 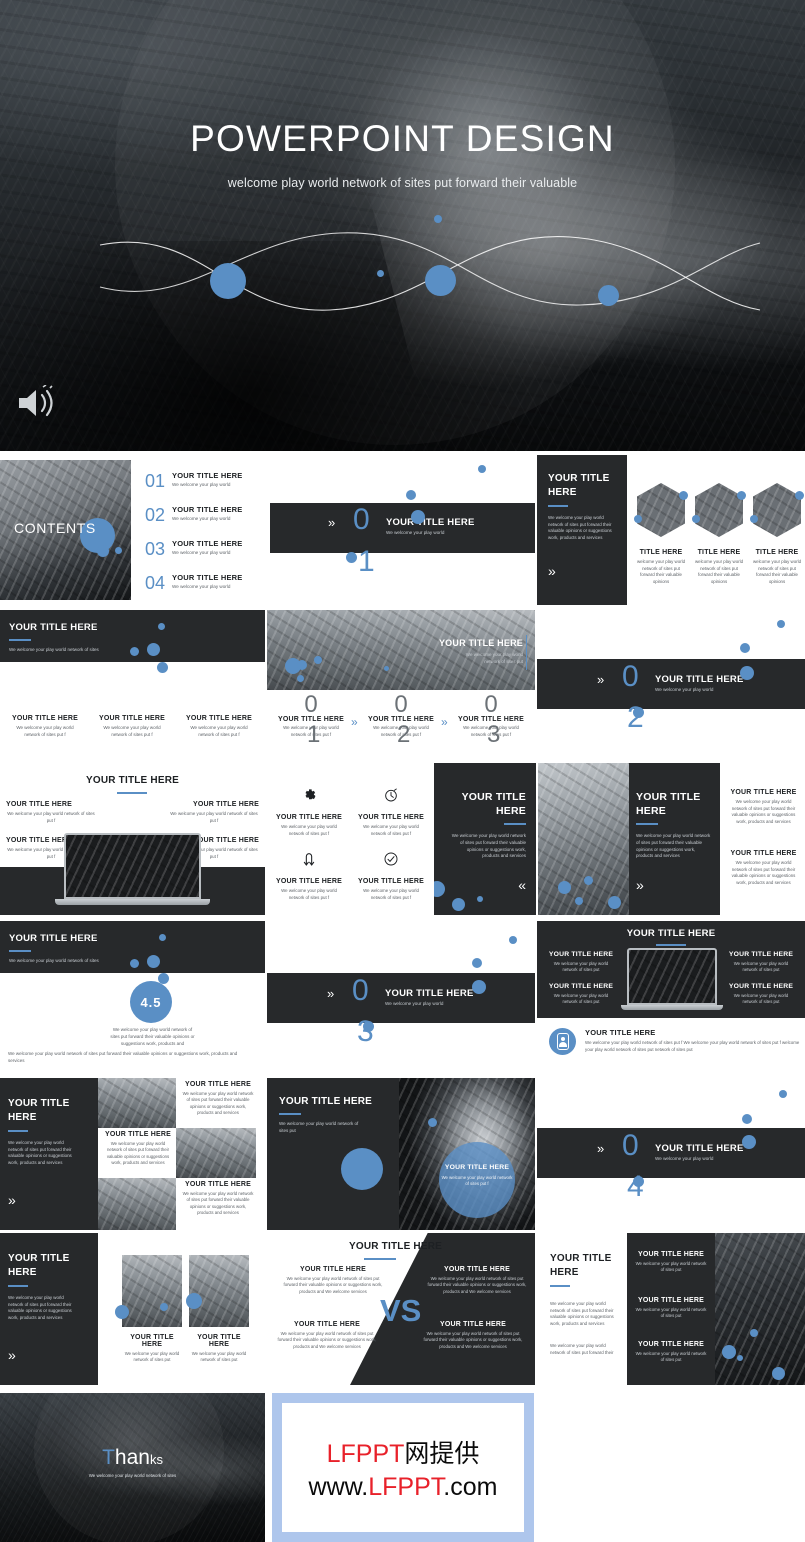 I want to click on section-04-chevron-icon: », so click(x=601, y=1148).